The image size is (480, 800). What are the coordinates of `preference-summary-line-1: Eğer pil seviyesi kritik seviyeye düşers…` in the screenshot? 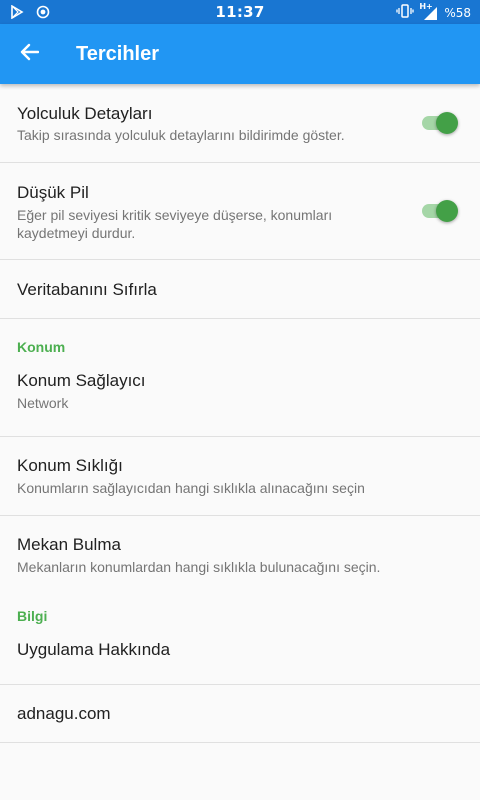 It's located at (175, 215).